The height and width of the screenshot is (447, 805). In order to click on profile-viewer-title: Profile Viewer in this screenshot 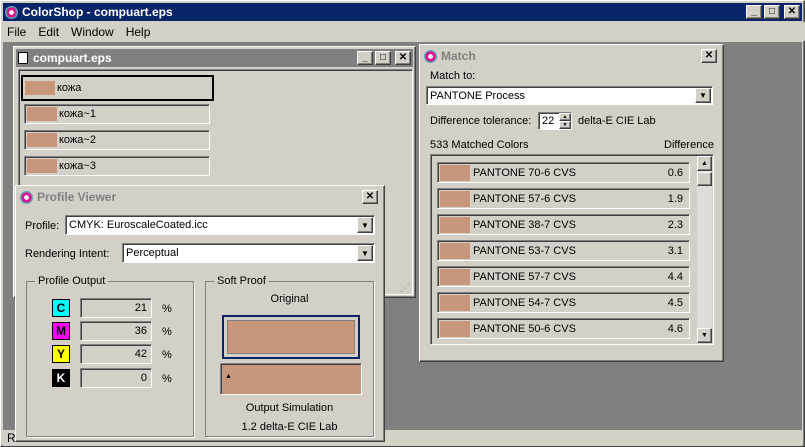, I will do `click(77, 197)`.